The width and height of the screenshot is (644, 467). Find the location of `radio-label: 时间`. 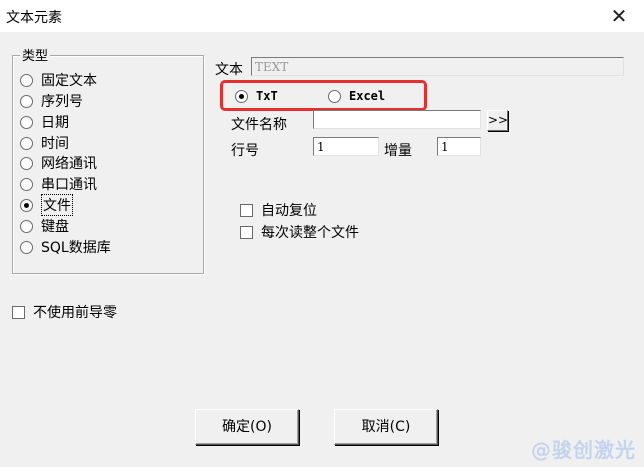

radio-label: 时间 is located at coordinates (55, 144).